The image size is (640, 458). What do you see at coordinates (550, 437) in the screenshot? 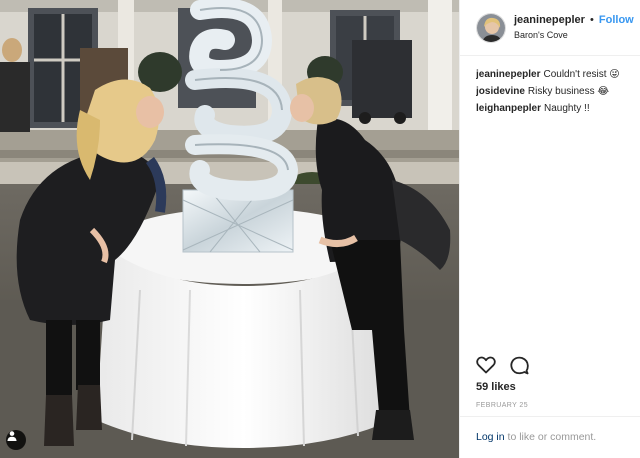
I see `login-prompt-text: to like or comment.` at bounding box center [550, 437].